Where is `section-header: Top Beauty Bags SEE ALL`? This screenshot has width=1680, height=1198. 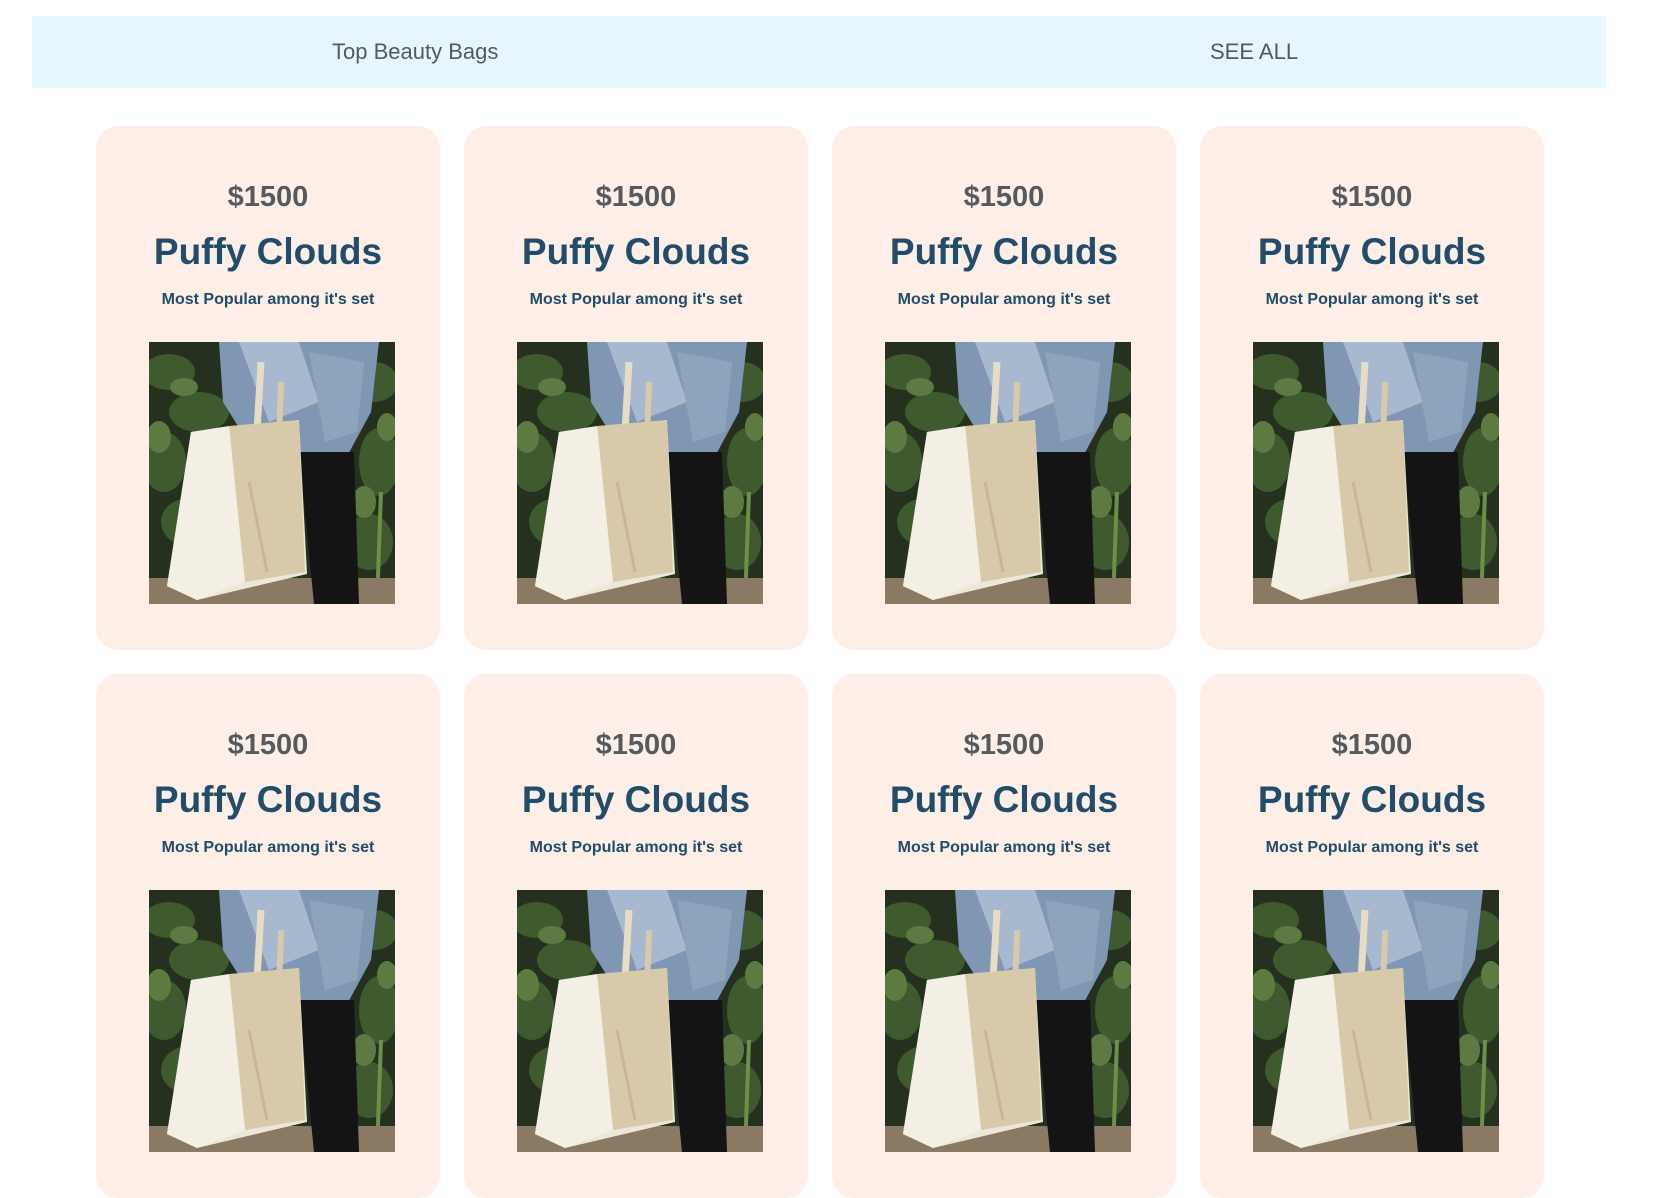 section-header: Top Beauty Bags SEE ALL is located at coordinates (819, 52).